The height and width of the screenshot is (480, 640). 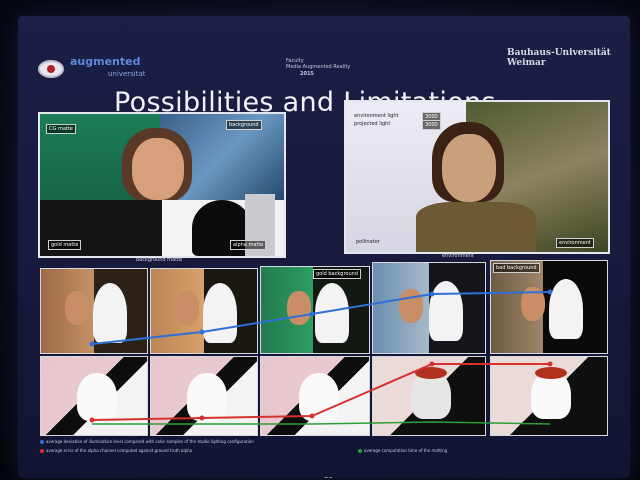 I want to click on tag-environment: environment, so click(x=575, y=243).